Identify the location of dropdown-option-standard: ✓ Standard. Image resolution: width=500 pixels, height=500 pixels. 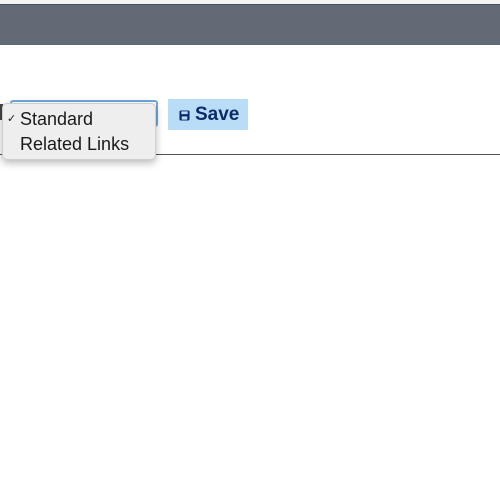
(79, 119).